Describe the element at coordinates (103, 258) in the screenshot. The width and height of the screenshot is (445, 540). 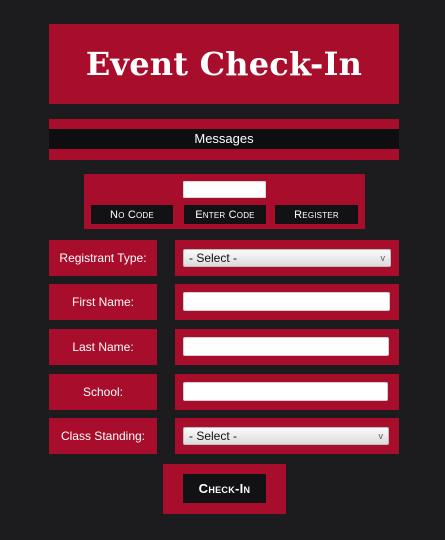
I see `registrant-type-label: Registrant Type:` at that location.